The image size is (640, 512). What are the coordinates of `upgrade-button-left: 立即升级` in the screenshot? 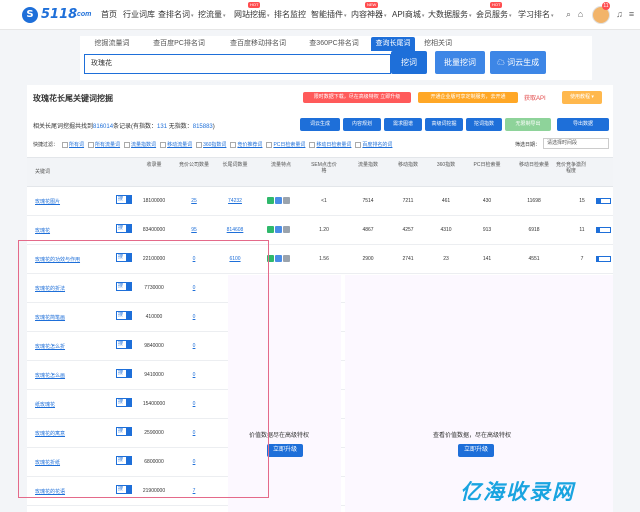 It's located at (285, 450).